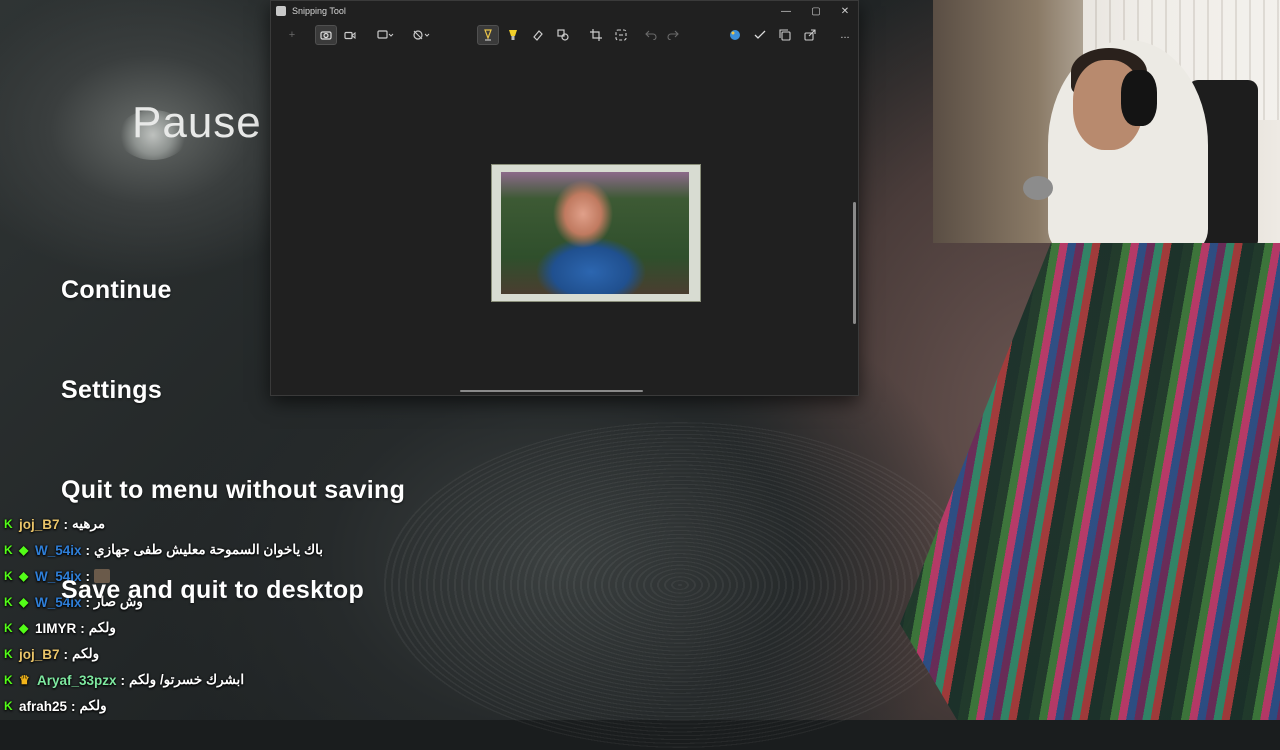 The width and height of the screenshot is (1280, 750). What do you see at coordinates (786, 11) in the screenshot?
I see `minimize-button: —` at bounding box center [786, 11].